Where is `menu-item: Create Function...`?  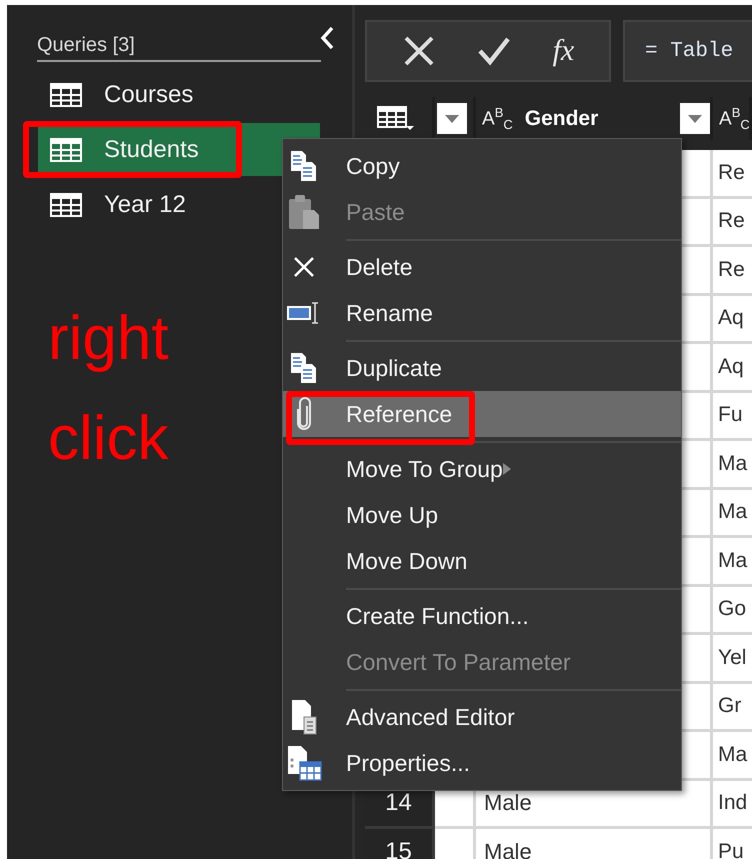 menu-item: Create Function... is located at coordinates (482, 616).